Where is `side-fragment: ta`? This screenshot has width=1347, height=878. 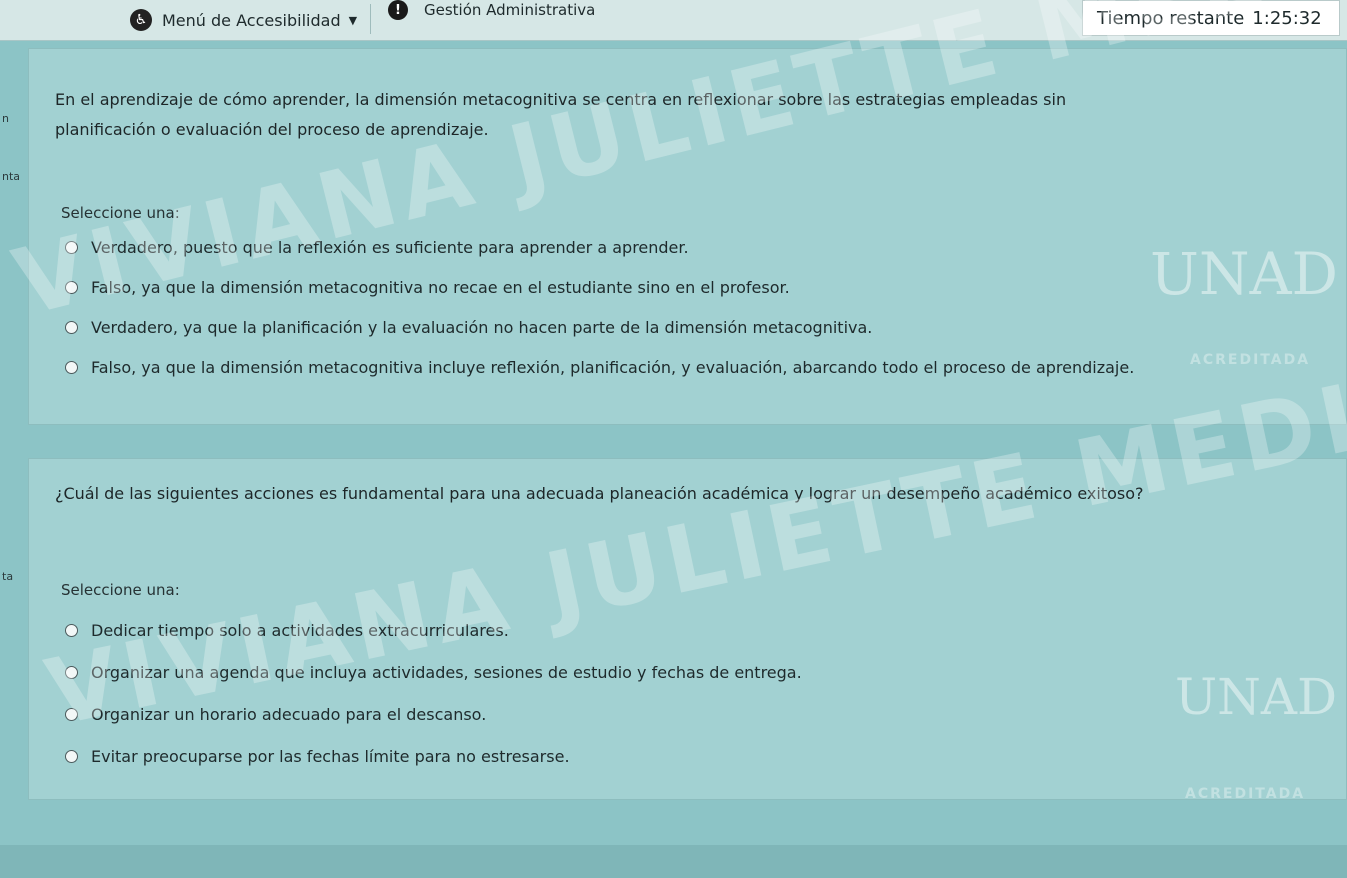 side-fragment: ta is located at coordinates (8, 576).